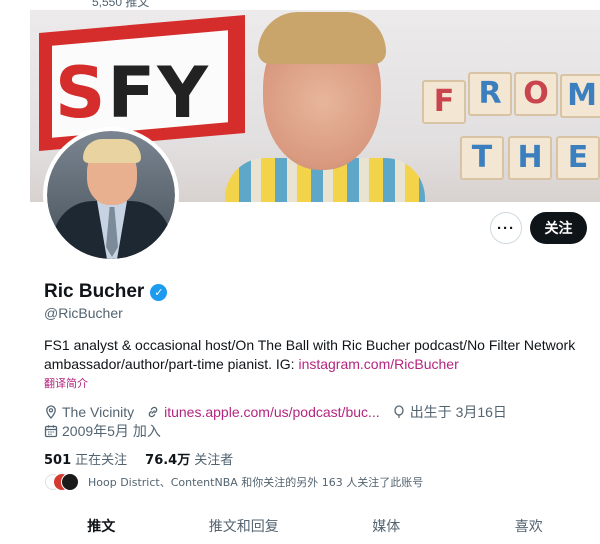 This screenshot has width=600, height=544. I want to click on joined-text: 2009年5月 加入, so click(111, 431).